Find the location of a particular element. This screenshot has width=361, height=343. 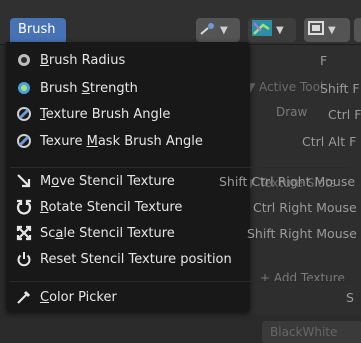

menu-item-shortcut: Shift F is located at coordinates (340, 88).